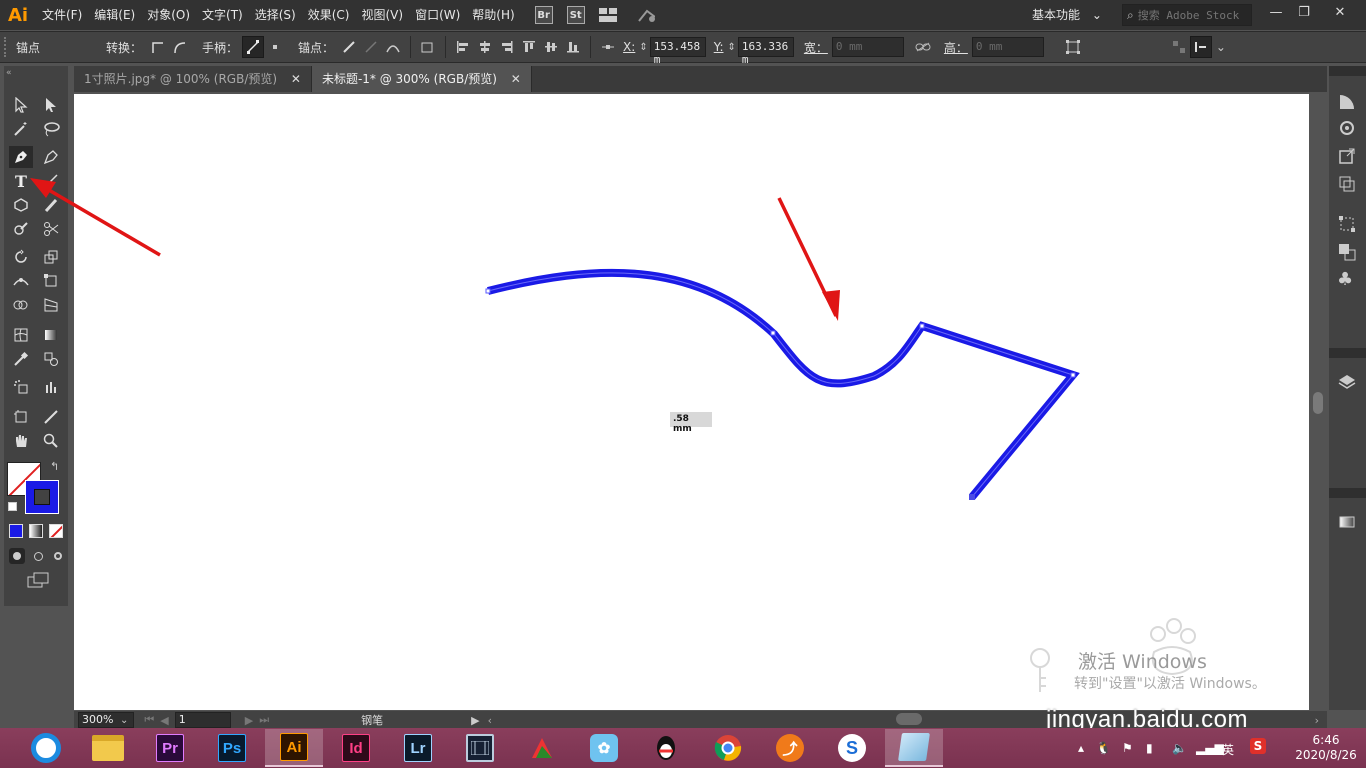  What do you see at coordinates (51, 105) in the screenshot?
I see `direct-selection-tool-icon` at bounding box center [51, 105].